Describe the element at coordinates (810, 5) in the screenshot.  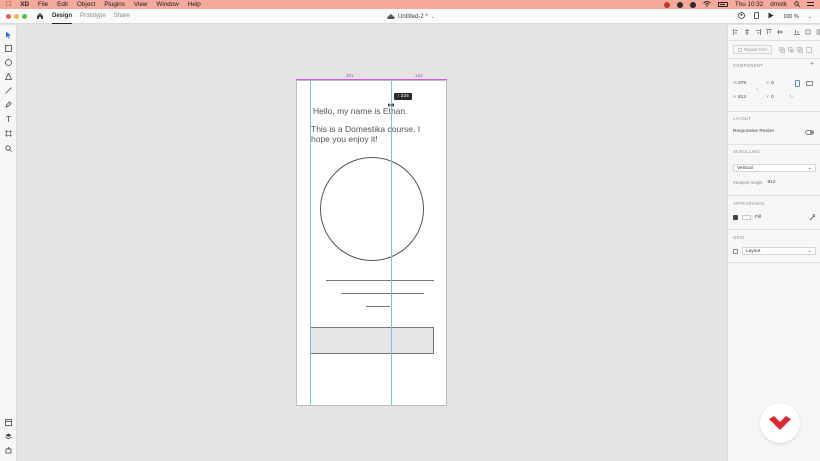
I see `control-center-icon` at that location.